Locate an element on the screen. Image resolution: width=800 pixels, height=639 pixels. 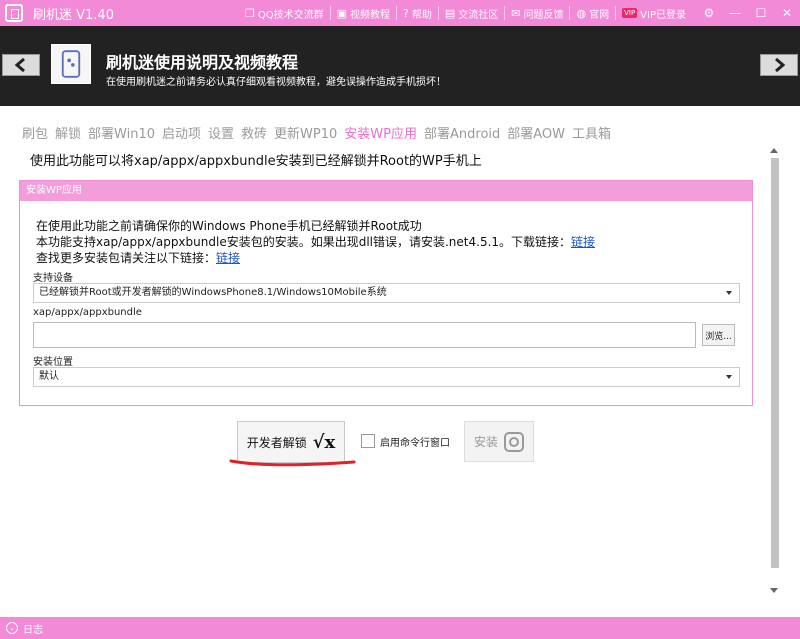
menu-label: 官网 is located at coordinates (599, 15).